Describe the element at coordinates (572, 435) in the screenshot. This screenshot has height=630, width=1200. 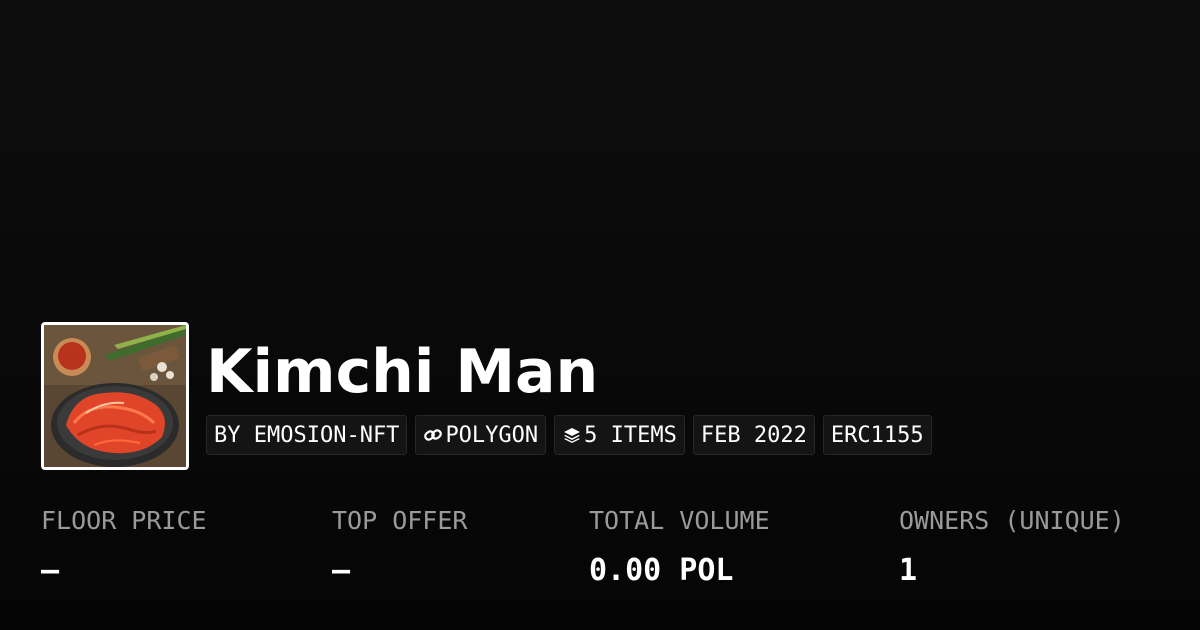
I see `layers-icon` at that location.